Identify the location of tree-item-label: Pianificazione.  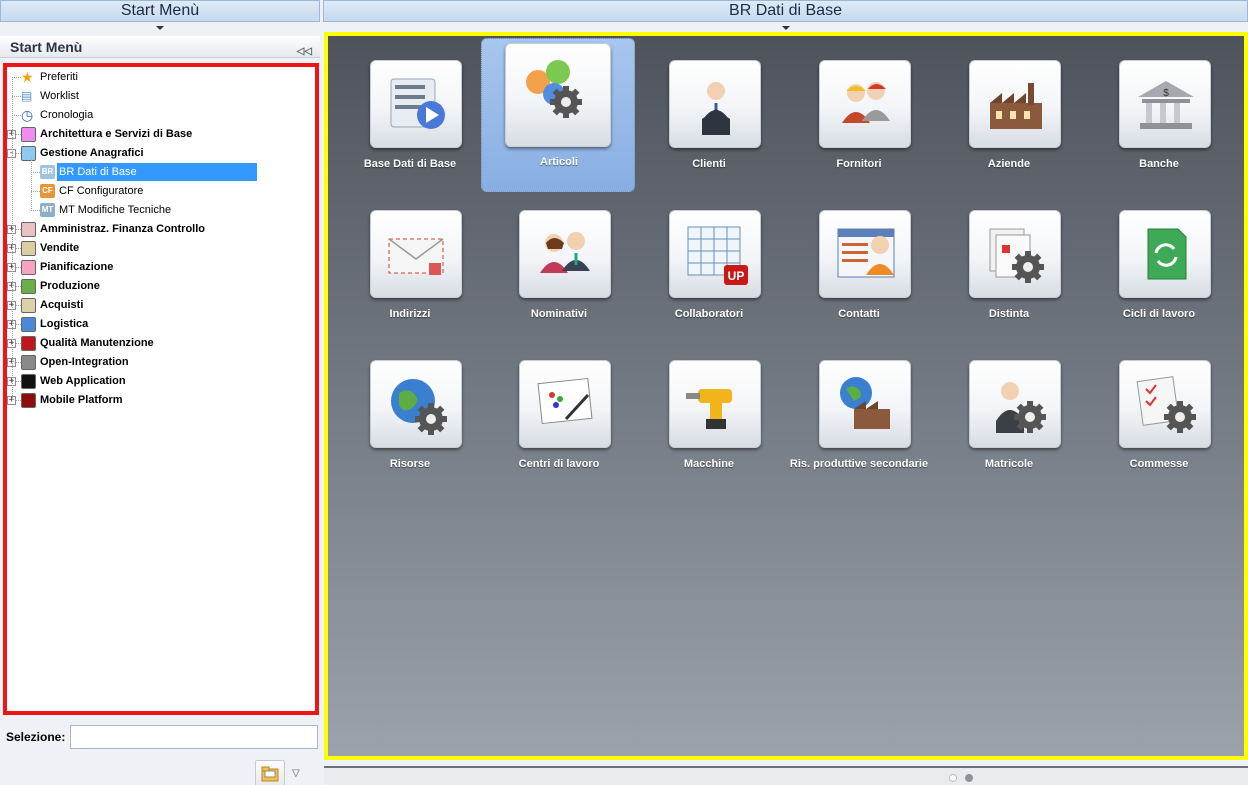
(77, 267).